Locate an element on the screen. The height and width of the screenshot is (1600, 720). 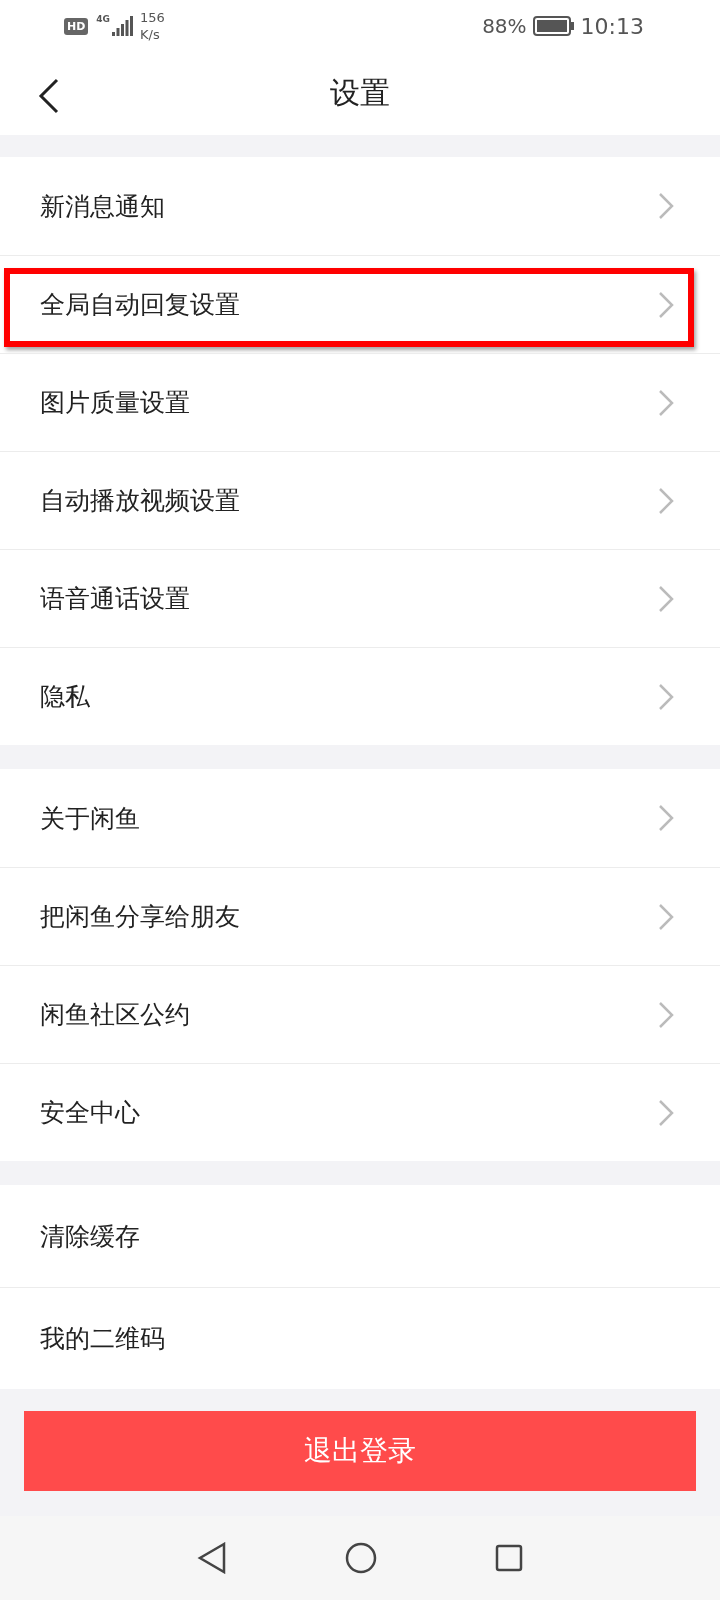
settings-item: 把闲鱼分享给朋友 is located at coordinates (360, 916).